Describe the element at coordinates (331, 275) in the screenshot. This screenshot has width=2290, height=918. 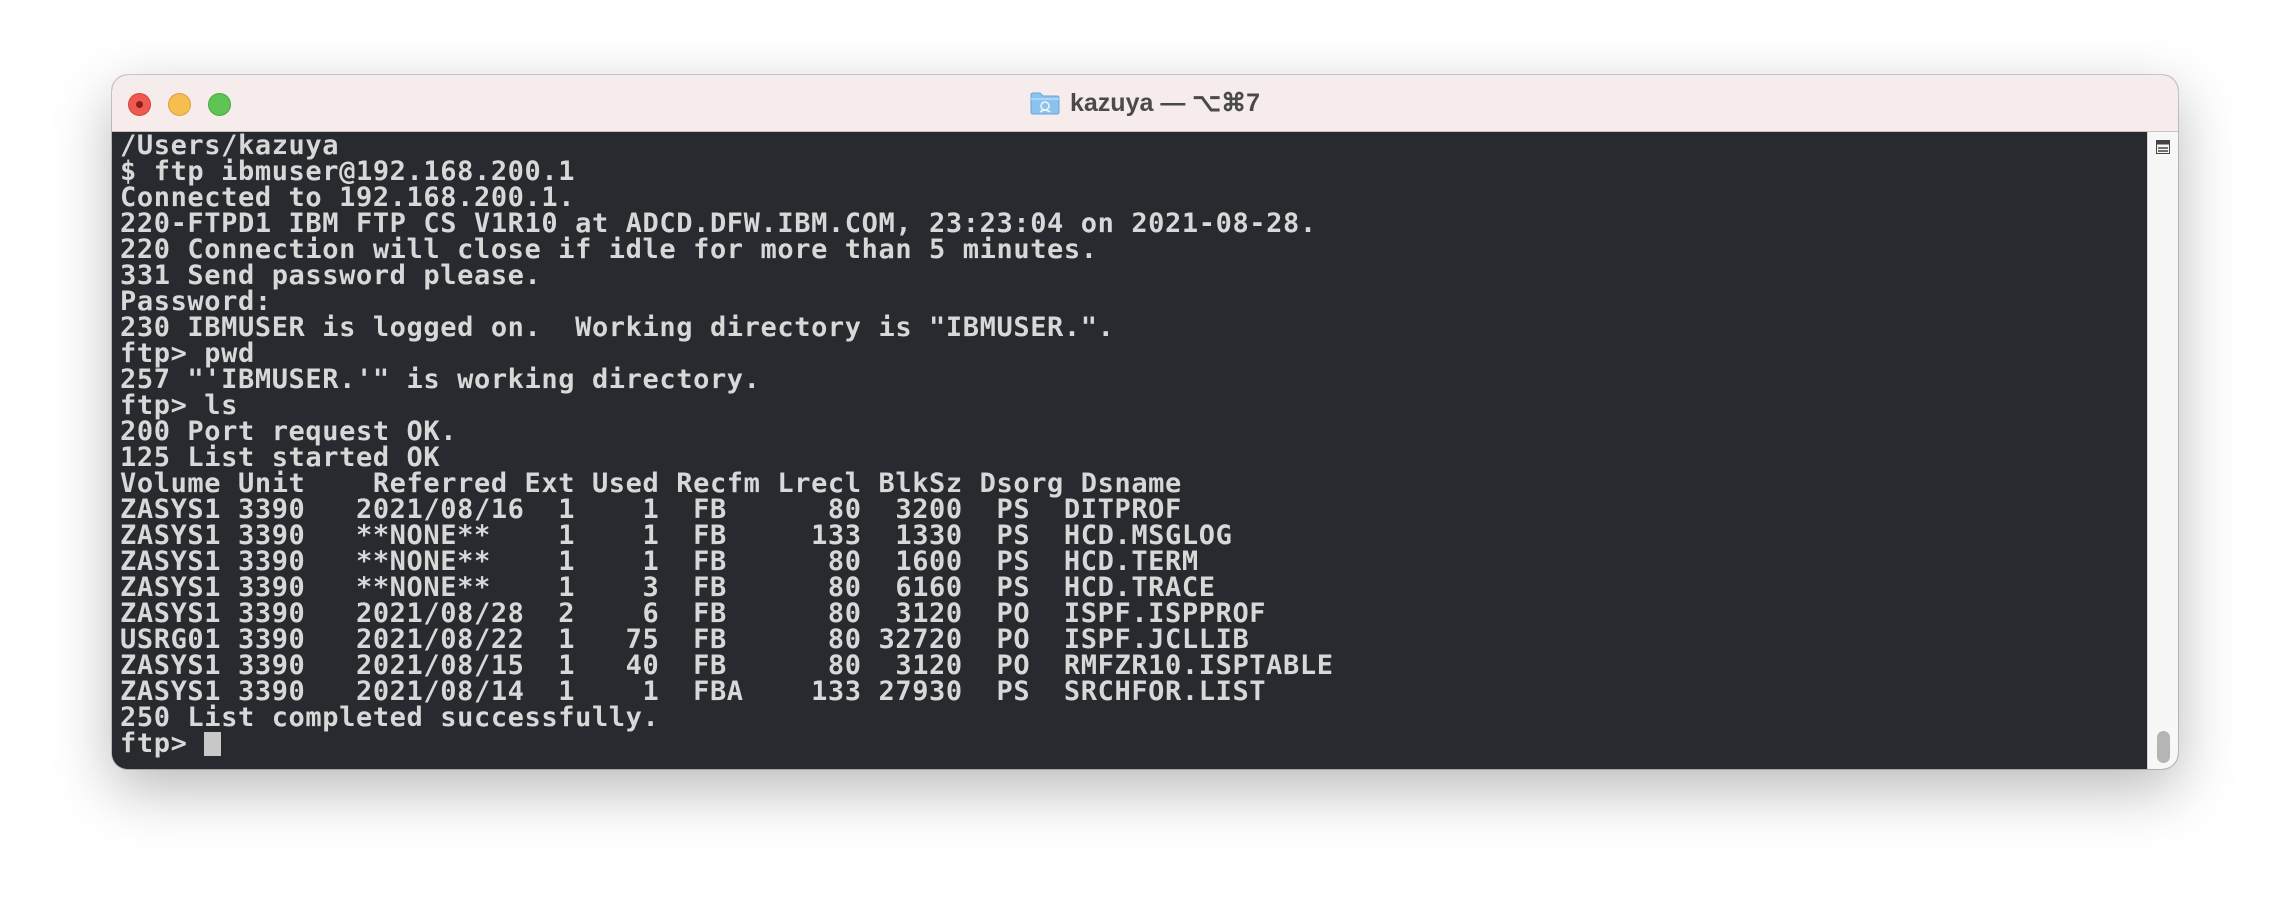
I see `terminal-line: 331 Send password please.` at that location.